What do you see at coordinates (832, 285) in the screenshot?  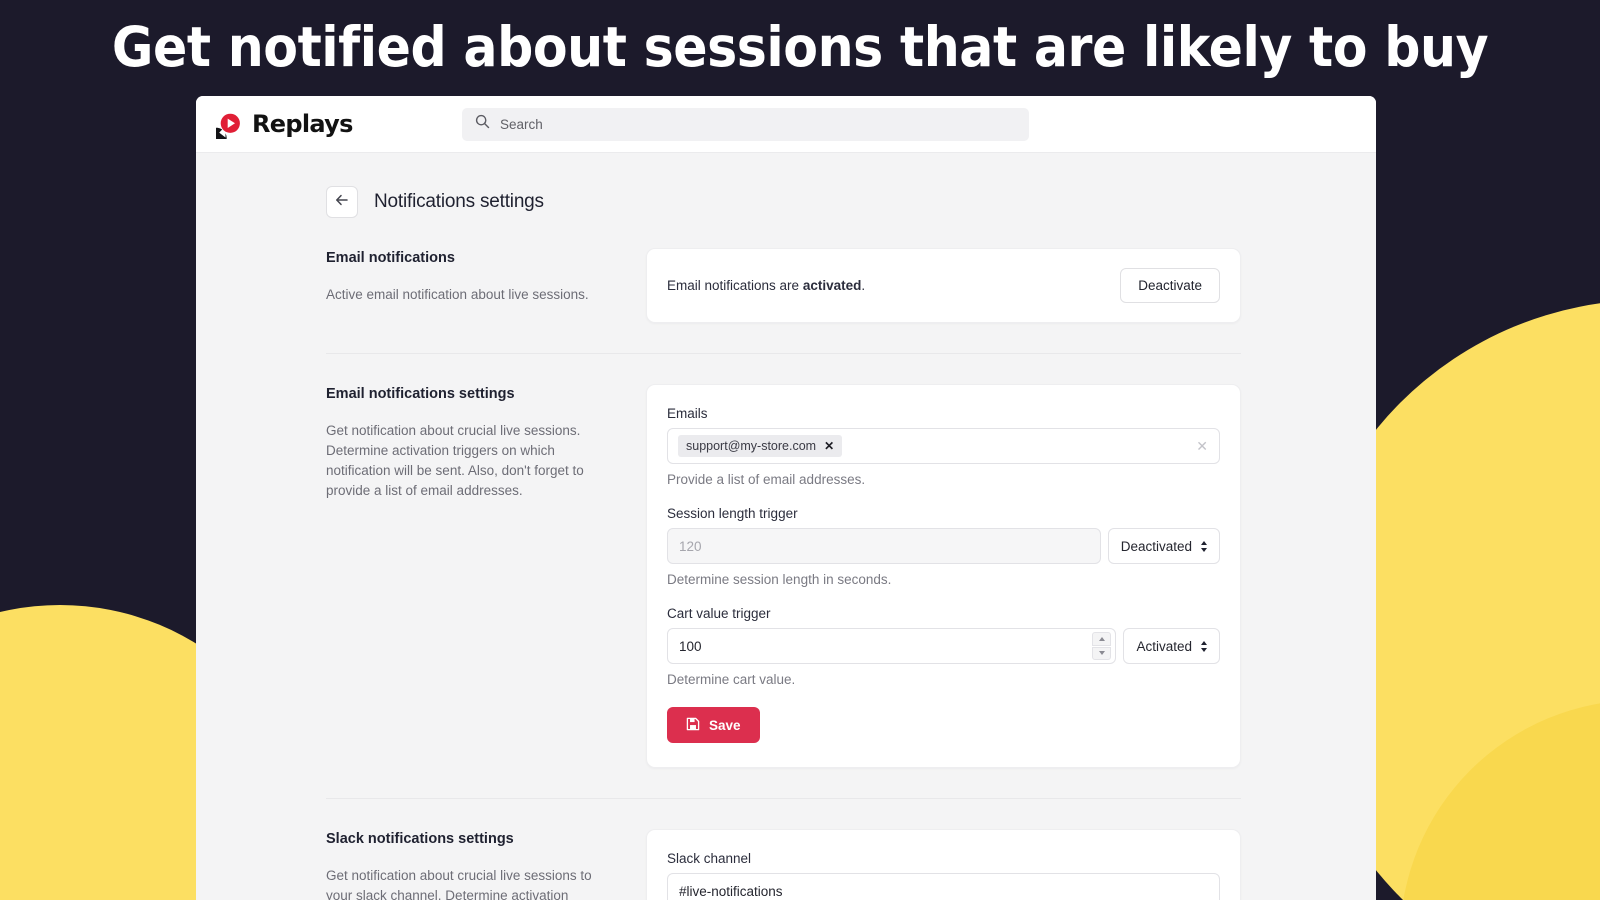 I see `status-state: activated` at bounding box center [832, 285].